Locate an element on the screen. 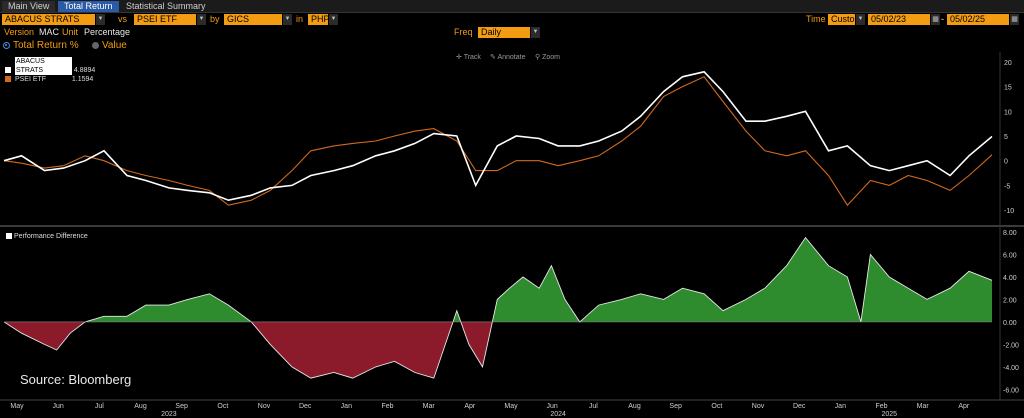  bottom-y-tick-label: -2.00 is located at coordinates (1011, 345).